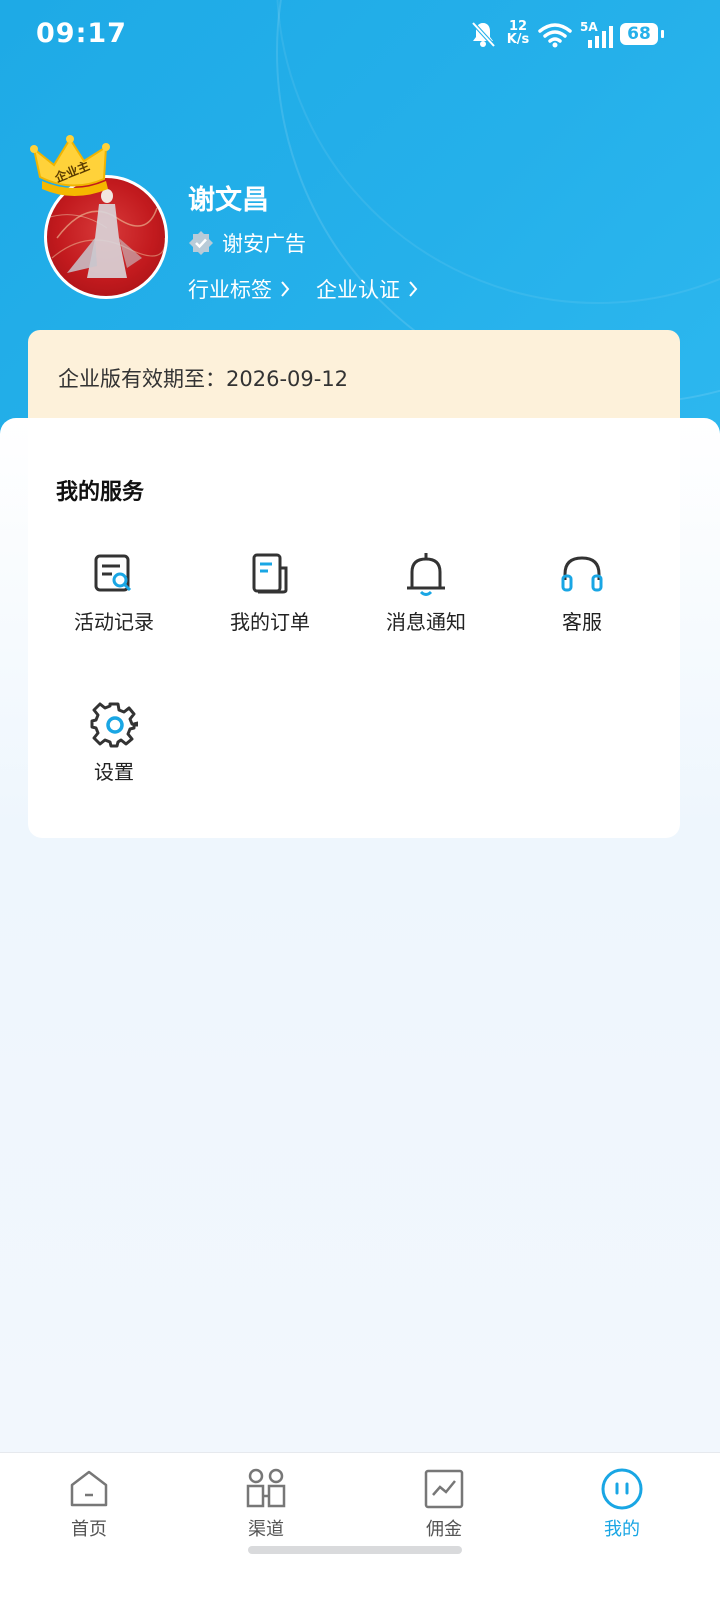 This screenshot has height=1601, width=720. I want to click on industry-tags-link: 行业标签, so click(239, 289).